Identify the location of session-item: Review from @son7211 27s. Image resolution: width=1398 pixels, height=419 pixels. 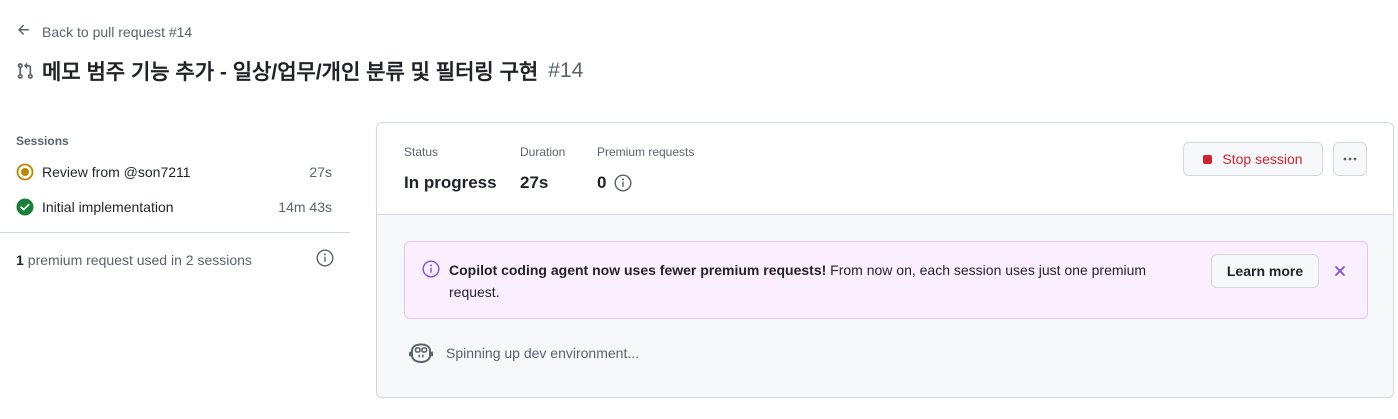
(174, 172).